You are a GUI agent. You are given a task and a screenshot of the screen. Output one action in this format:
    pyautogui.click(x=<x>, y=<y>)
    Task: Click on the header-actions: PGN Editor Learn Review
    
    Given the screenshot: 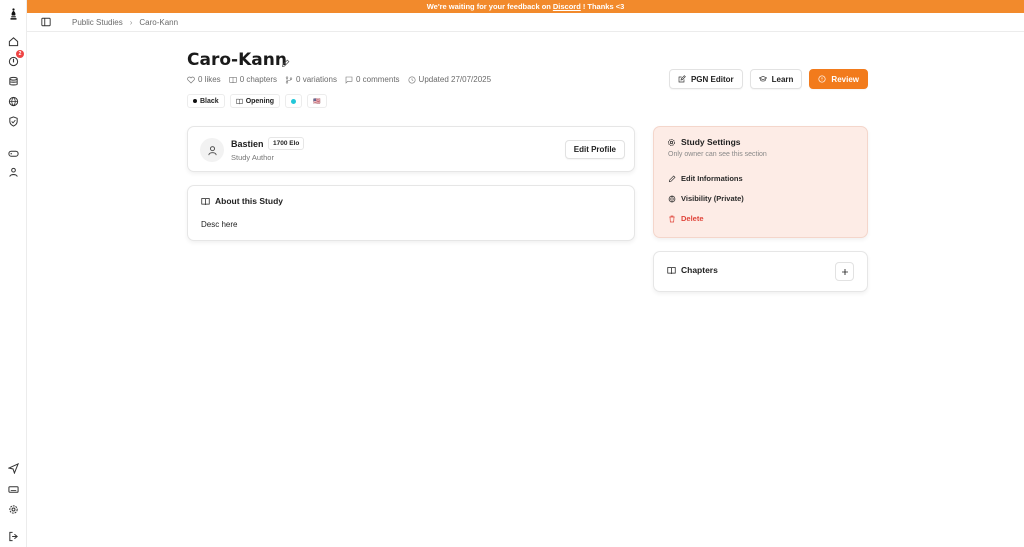 What is the action you would take?
    pyautogui.click(x=768, y=79)
    